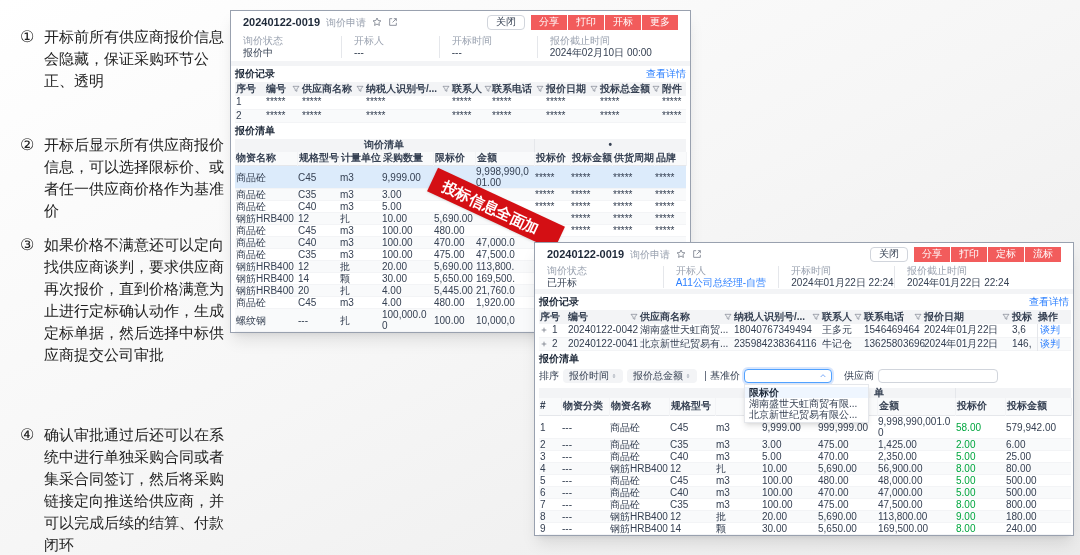  Describe the element at coordinates (486, 158) in the screenshot. I see `column-header: 金额` at that location.